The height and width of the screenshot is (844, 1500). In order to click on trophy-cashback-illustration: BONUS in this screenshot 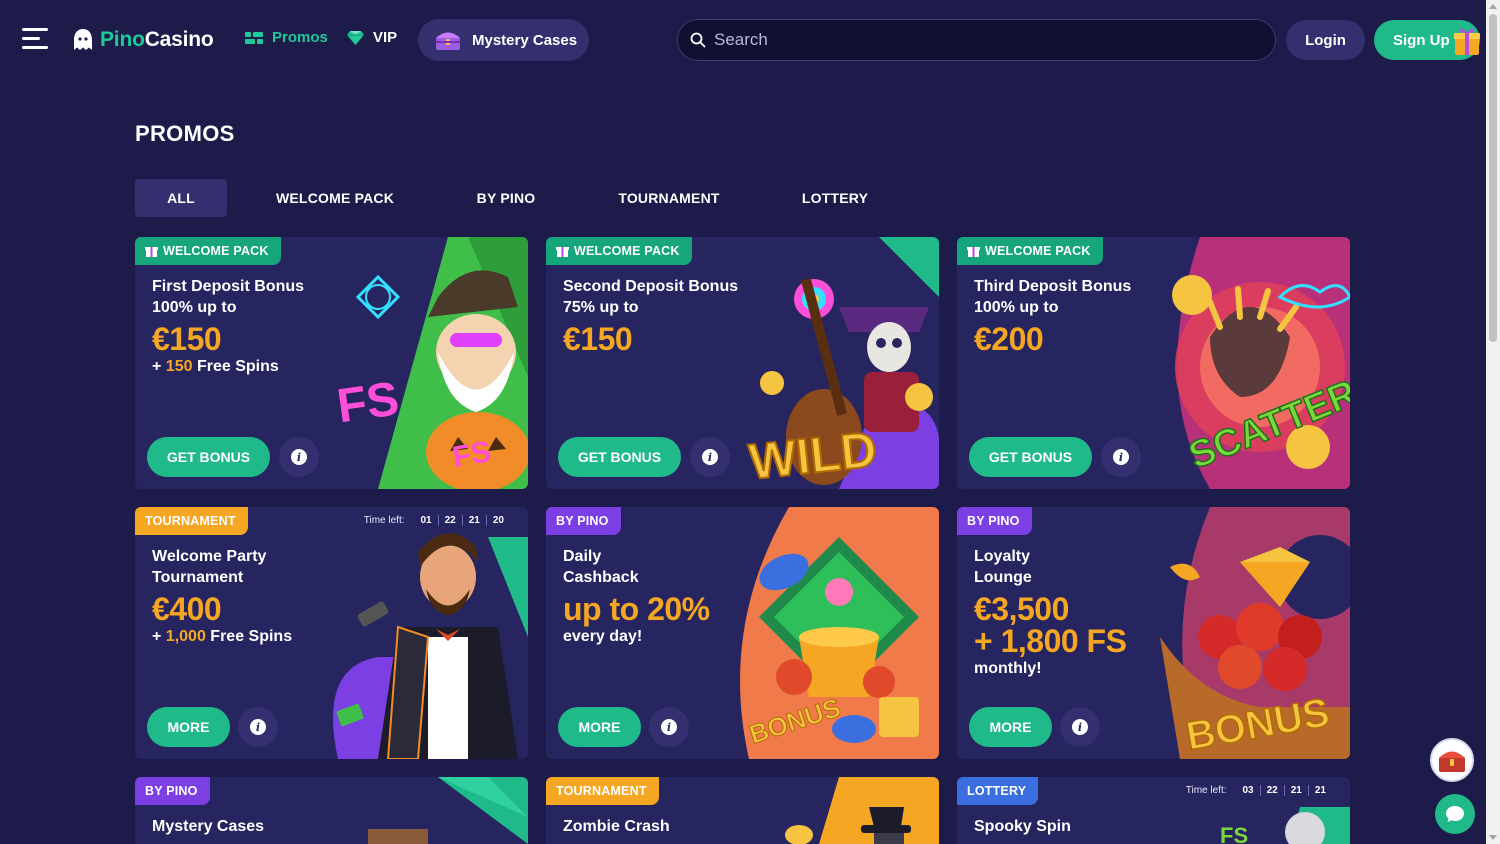, I will do `click(839, 633)`.